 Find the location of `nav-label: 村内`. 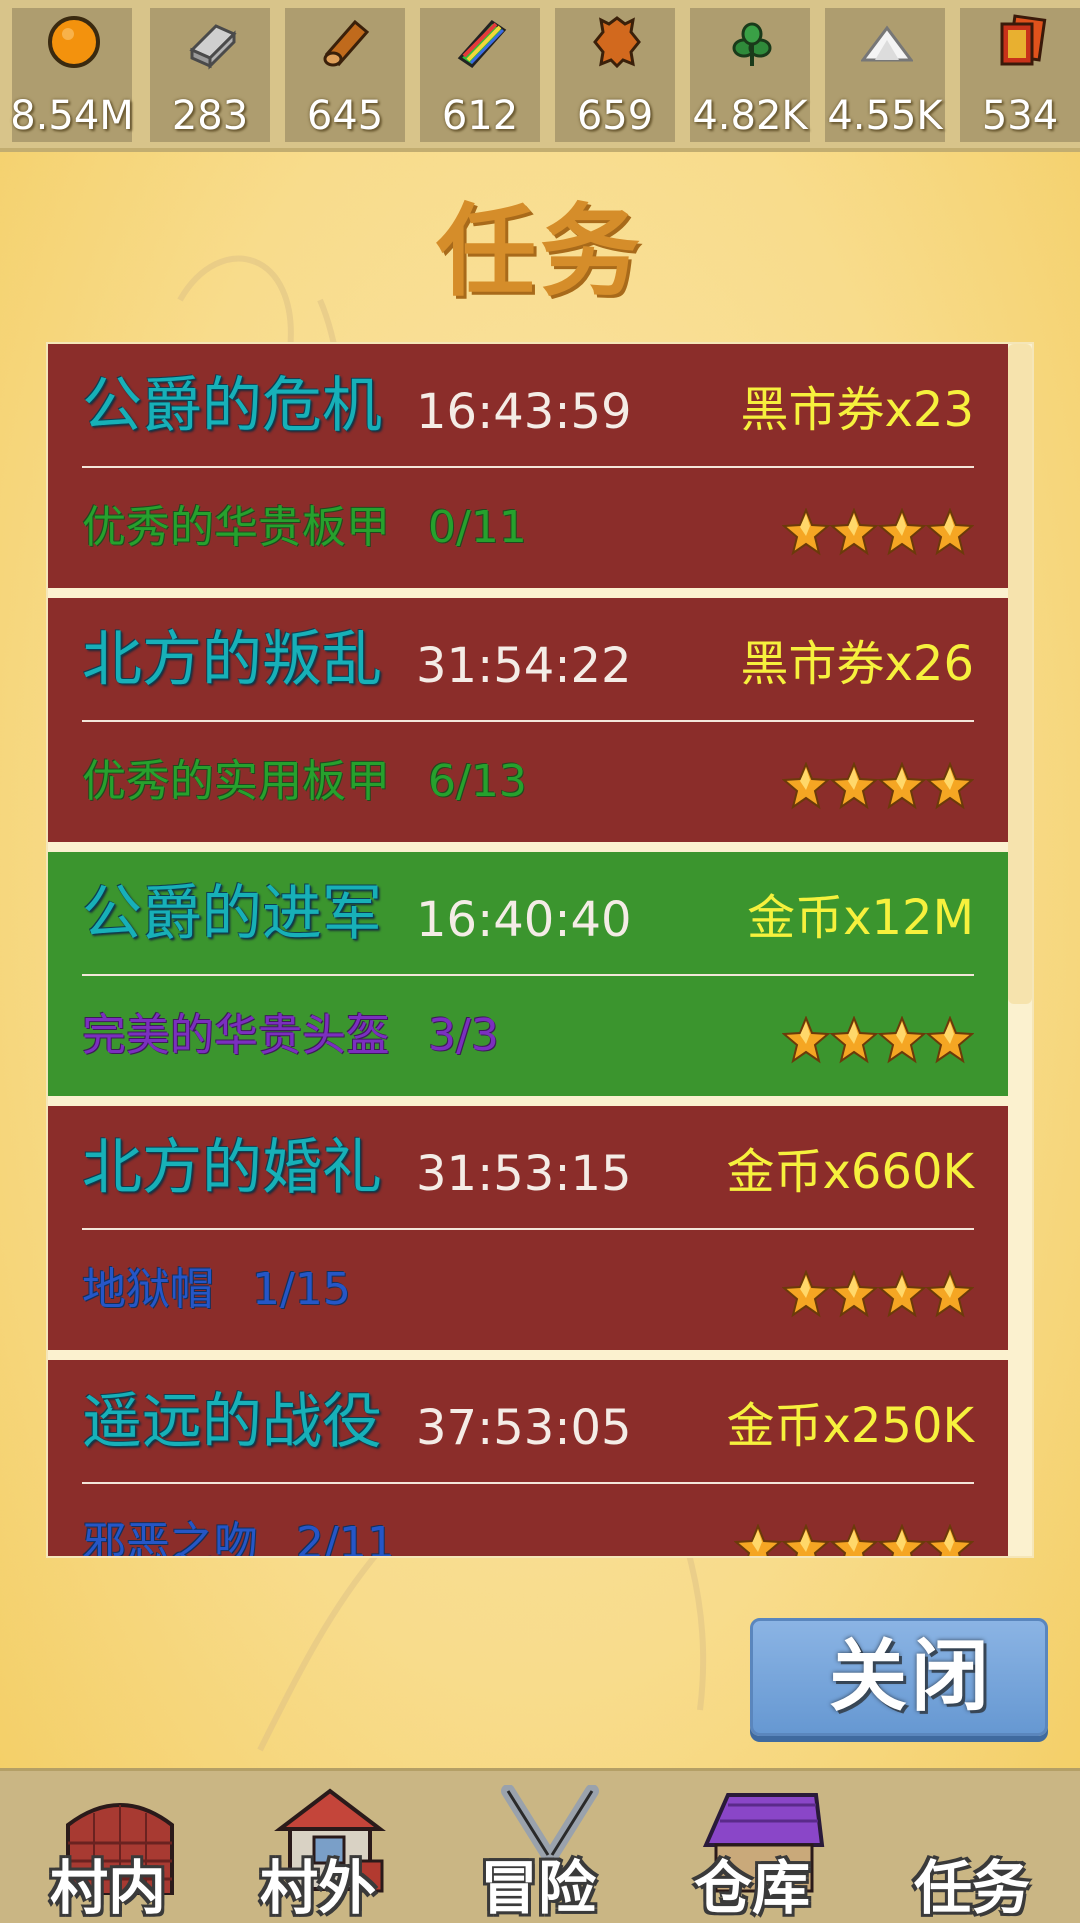

nav-label: 村内 is located at coordinates (107, 1888).